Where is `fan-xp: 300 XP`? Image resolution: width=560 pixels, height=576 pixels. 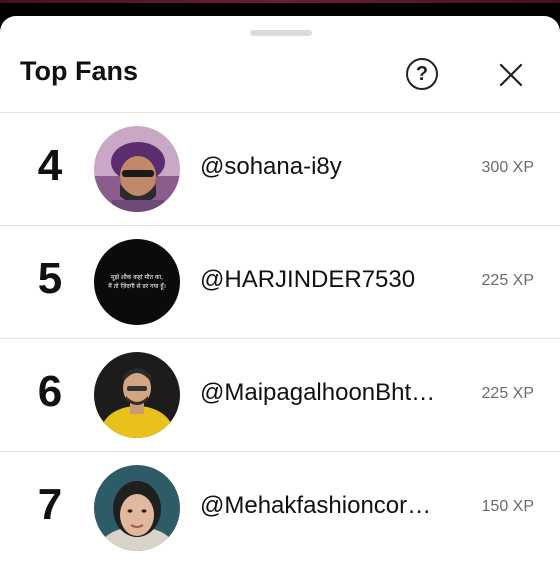 fan-xp: 300 XP is located at coordinates (507, 167).